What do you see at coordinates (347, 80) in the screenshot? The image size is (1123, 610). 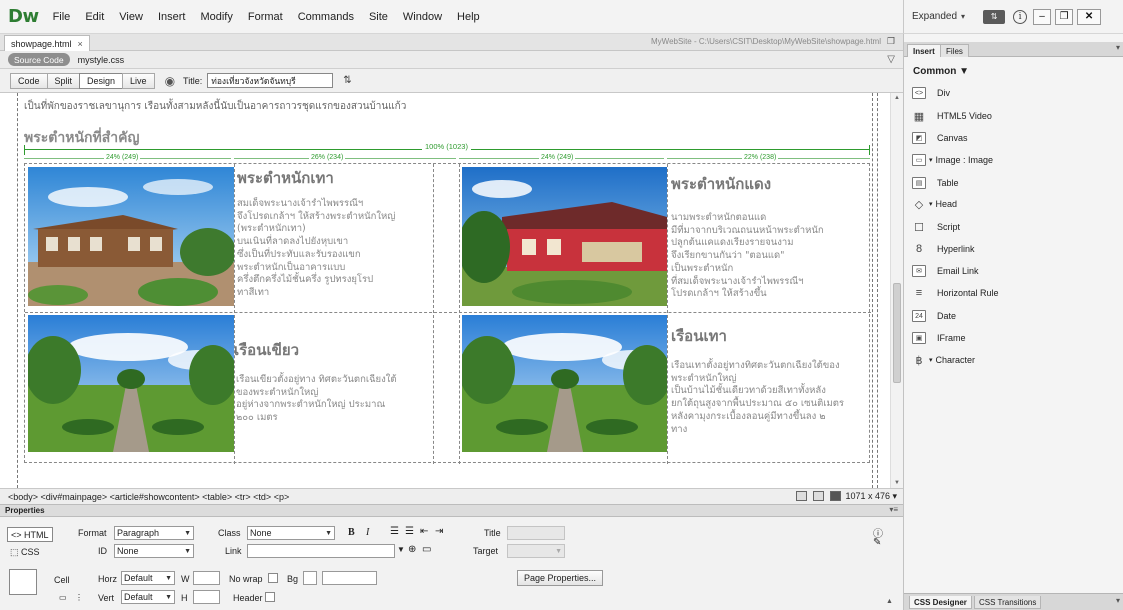 I see `file-management-icon: ⇅` at bounding box center [347, 80].